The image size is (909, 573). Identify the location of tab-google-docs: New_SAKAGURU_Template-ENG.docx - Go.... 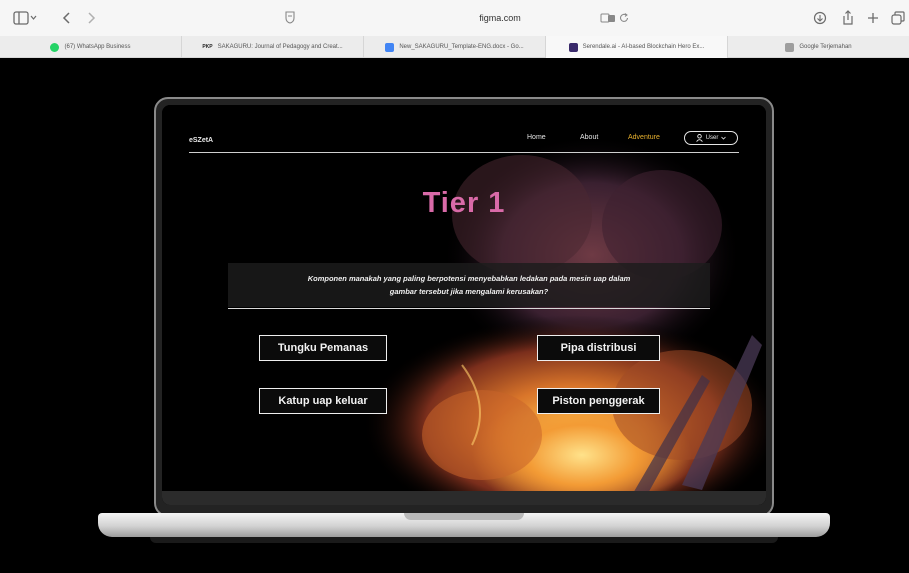
(455, 47).